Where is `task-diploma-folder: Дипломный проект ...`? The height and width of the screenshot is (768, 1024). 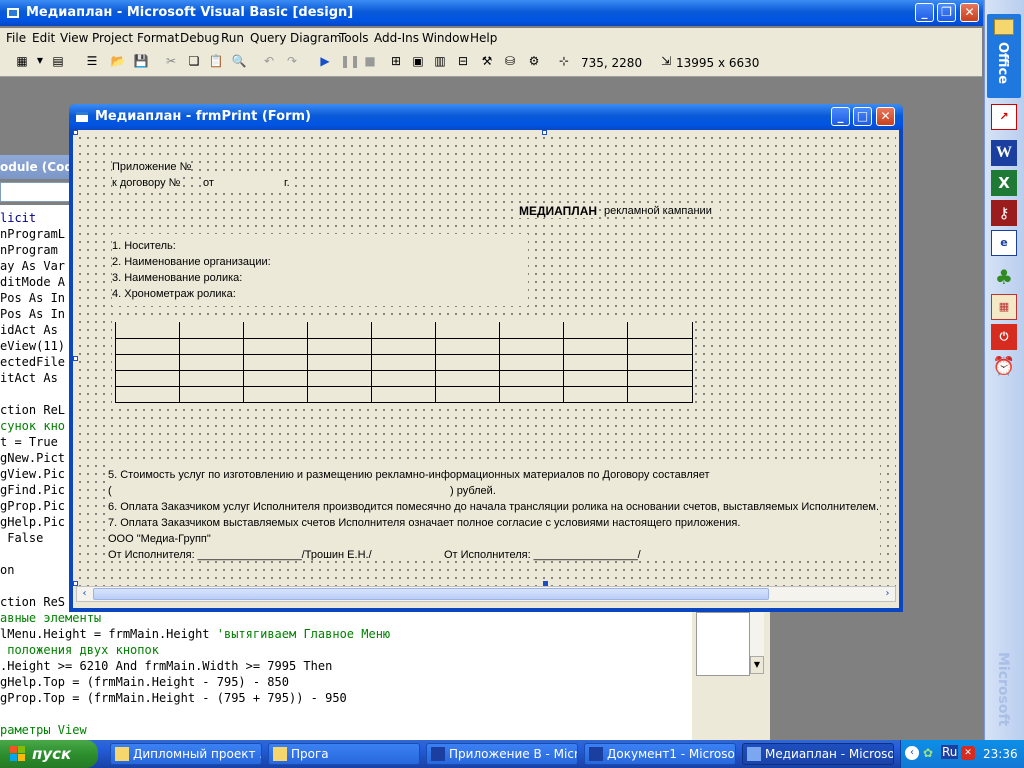 task-diploma-folder: Дипломный проект ... is located at coordinates (186, 754).